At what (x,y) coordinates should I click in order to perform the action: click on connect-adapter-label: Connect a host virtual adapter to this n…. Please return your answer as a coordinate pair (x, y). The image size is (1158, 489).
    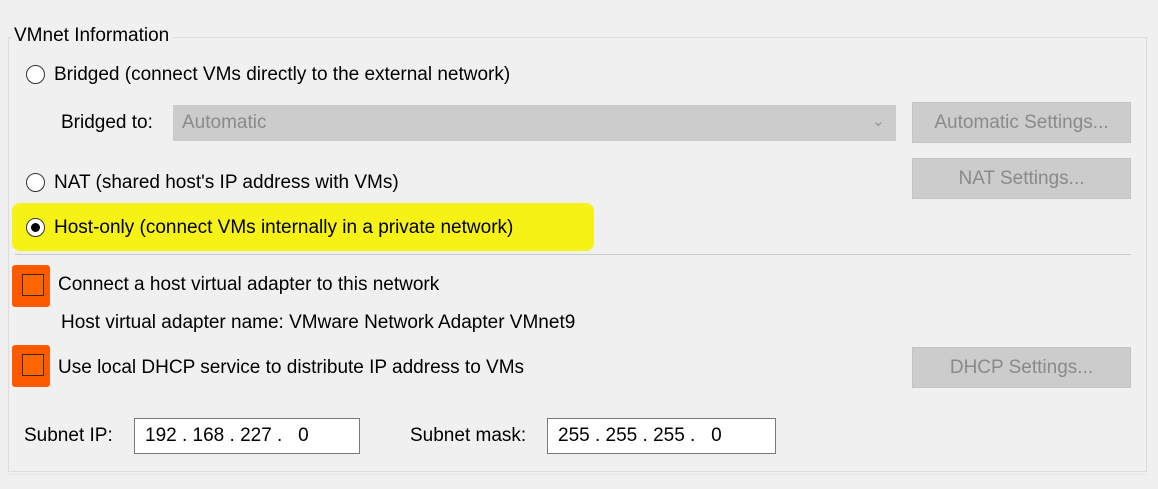
    Looking at the image, I should click on (248, 285).